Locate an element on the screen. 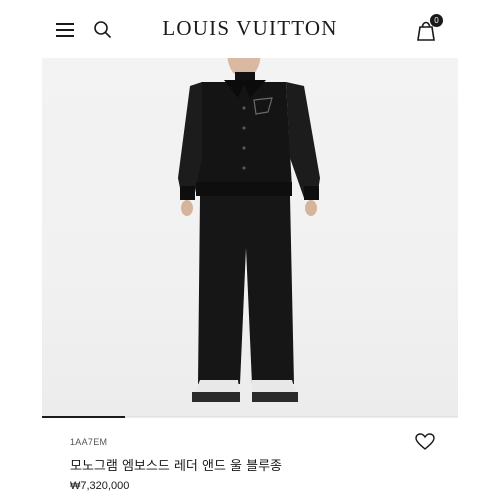 This screenshot has height=500, width=500. heart-icon is located at coordinates (425, 441).